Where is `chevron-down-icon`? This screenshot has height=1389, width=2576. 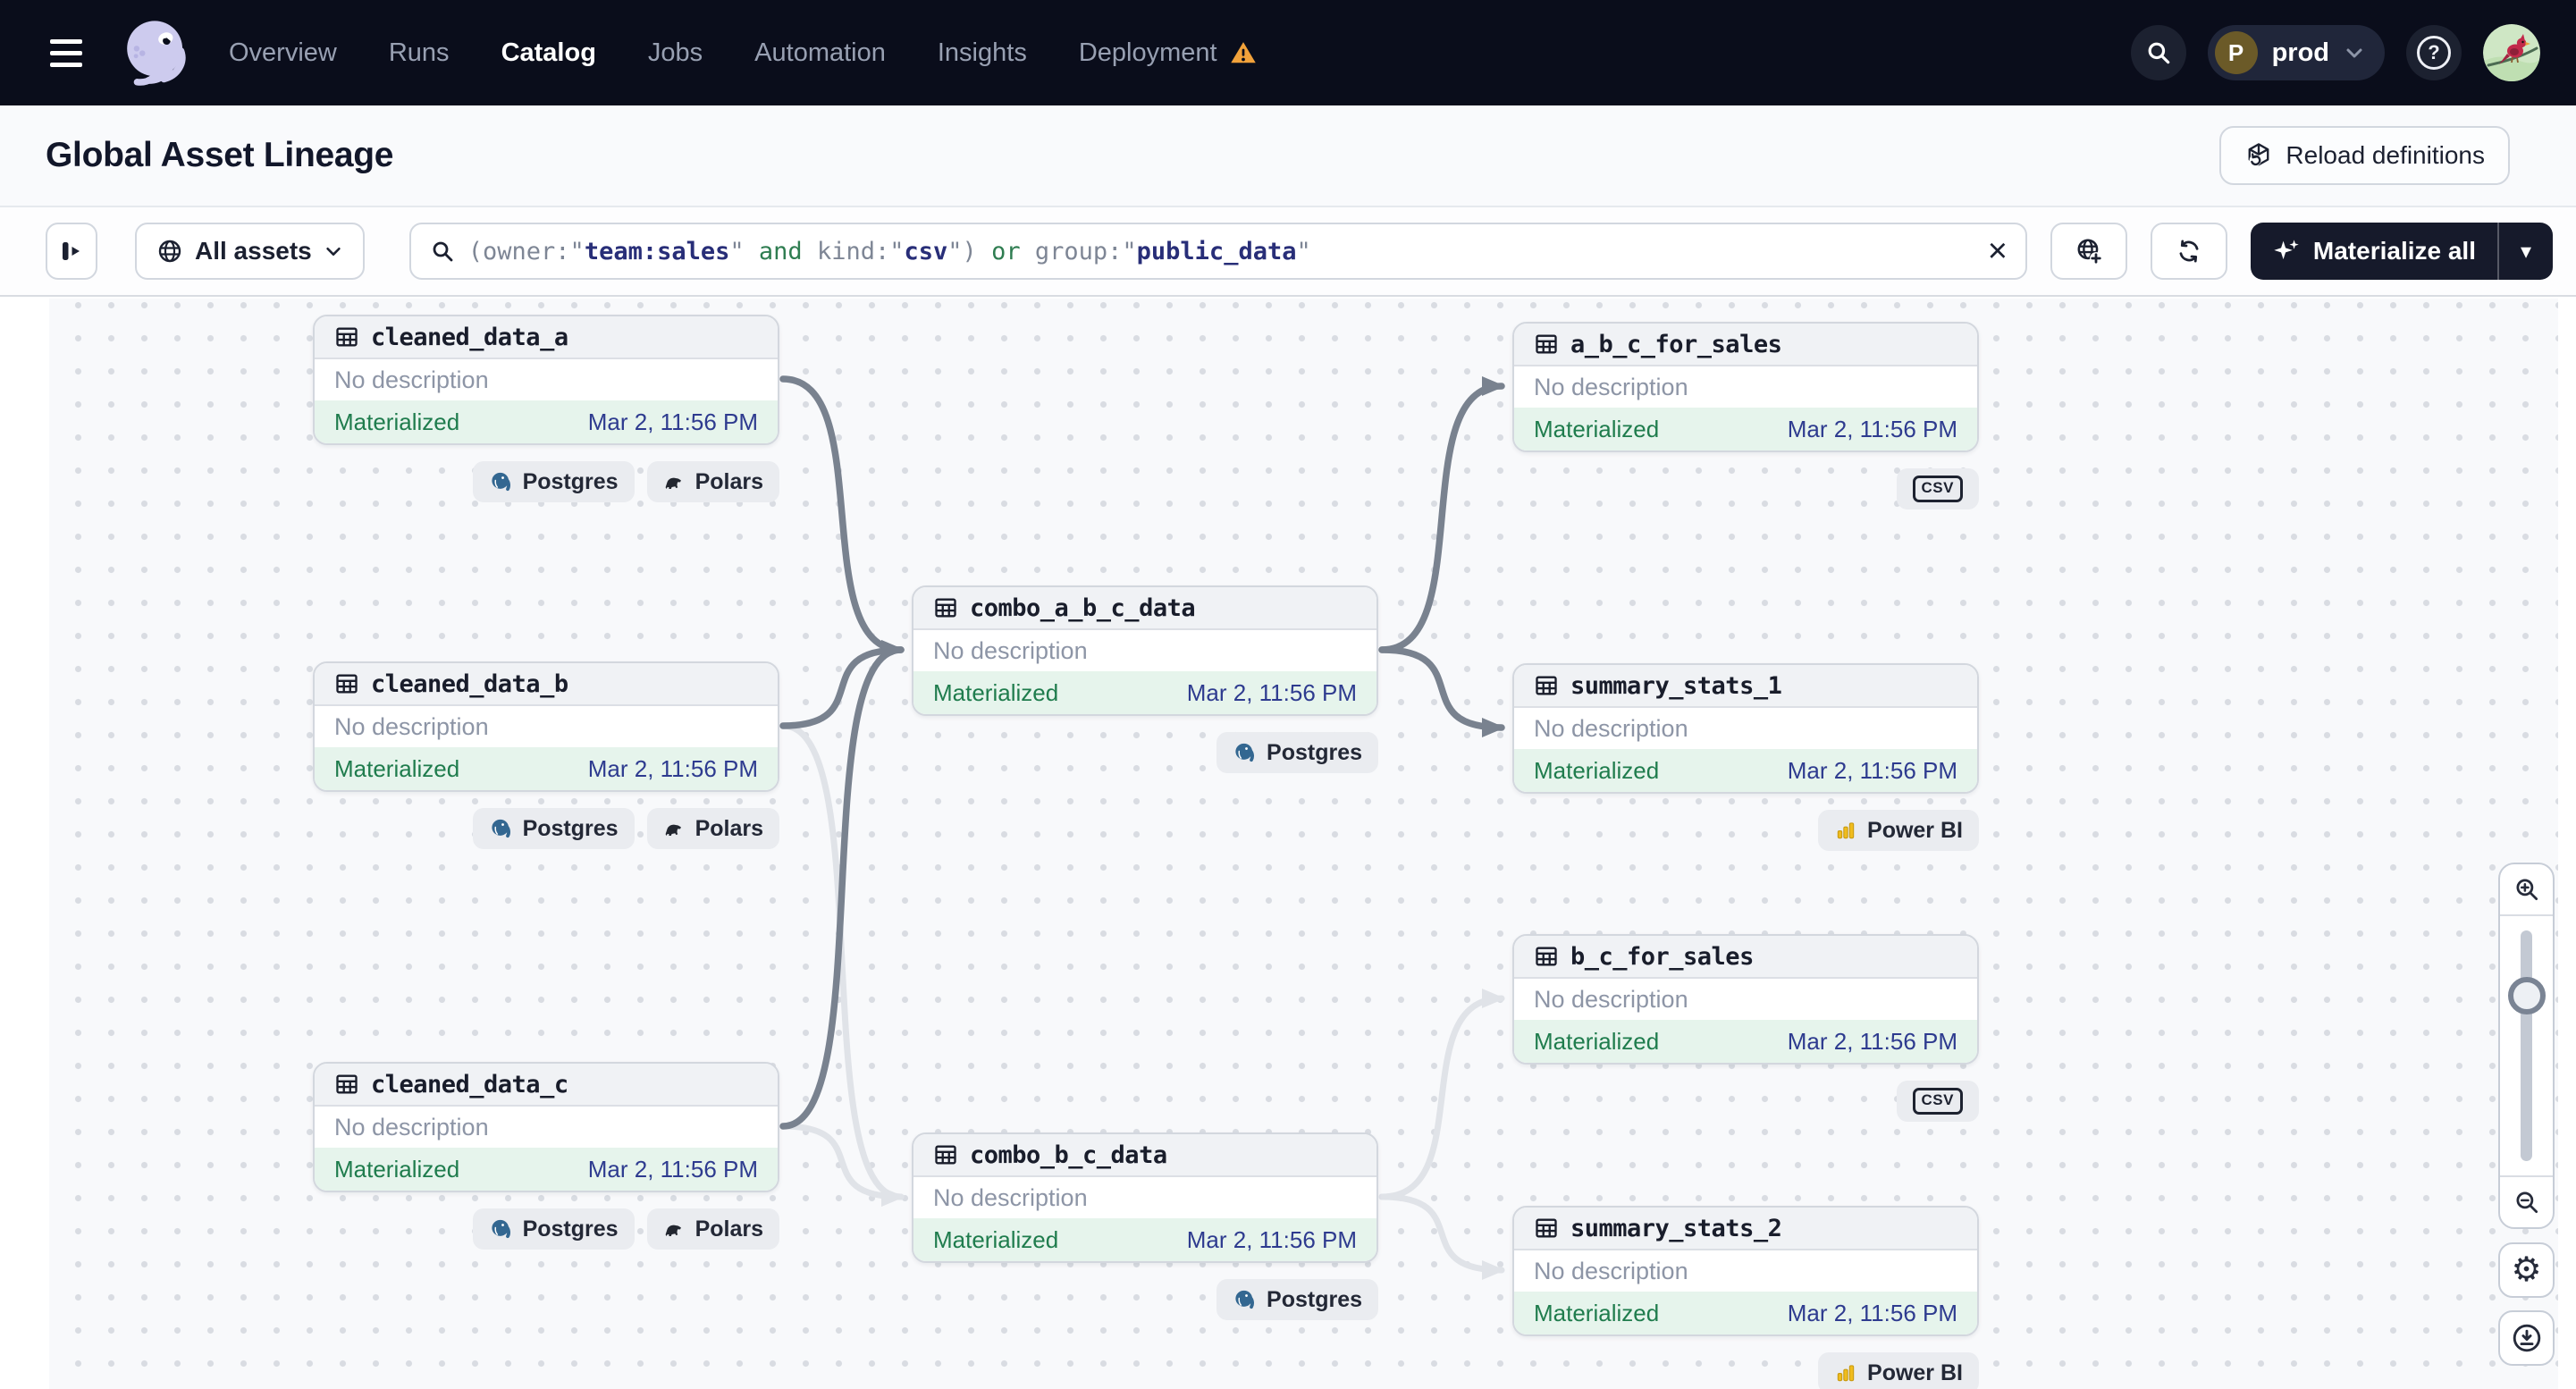
chevron-down-icon is located at coordinates (334, 251).